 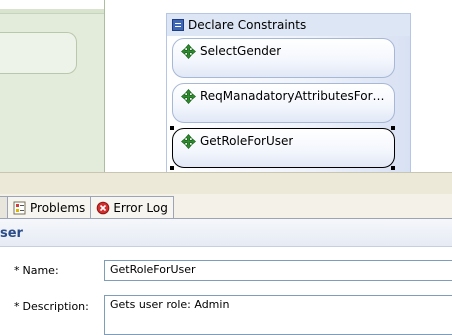 I want to click on view-tab-bar: Problems Error Log, so click(x=226, y=206).